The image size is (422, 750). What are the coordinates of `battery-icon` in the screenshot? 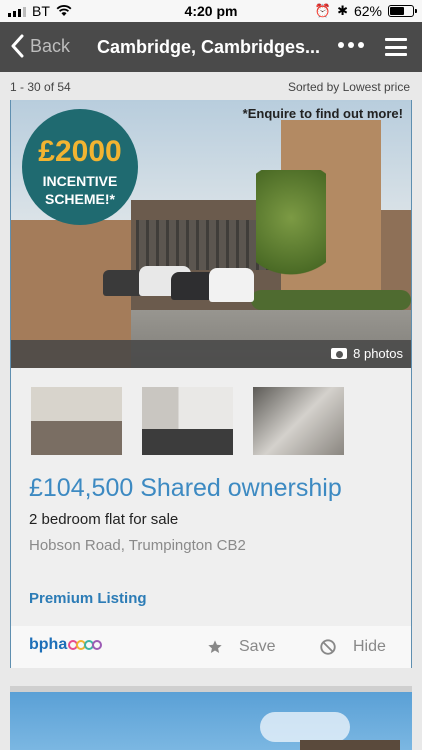 It's located at (402, 11).